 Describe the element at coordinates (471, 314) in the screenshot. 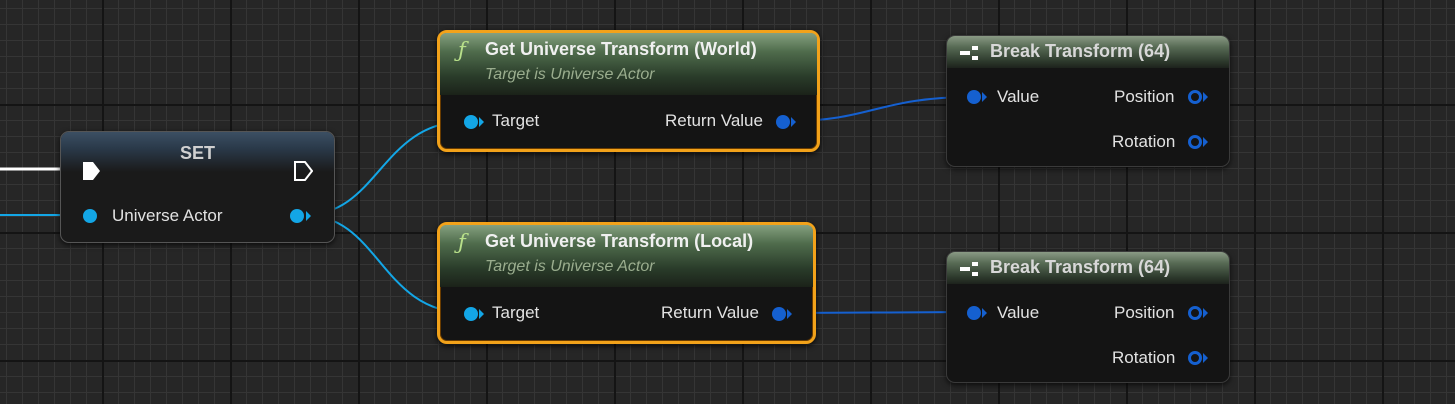

I see `local-target-pin` at that location.